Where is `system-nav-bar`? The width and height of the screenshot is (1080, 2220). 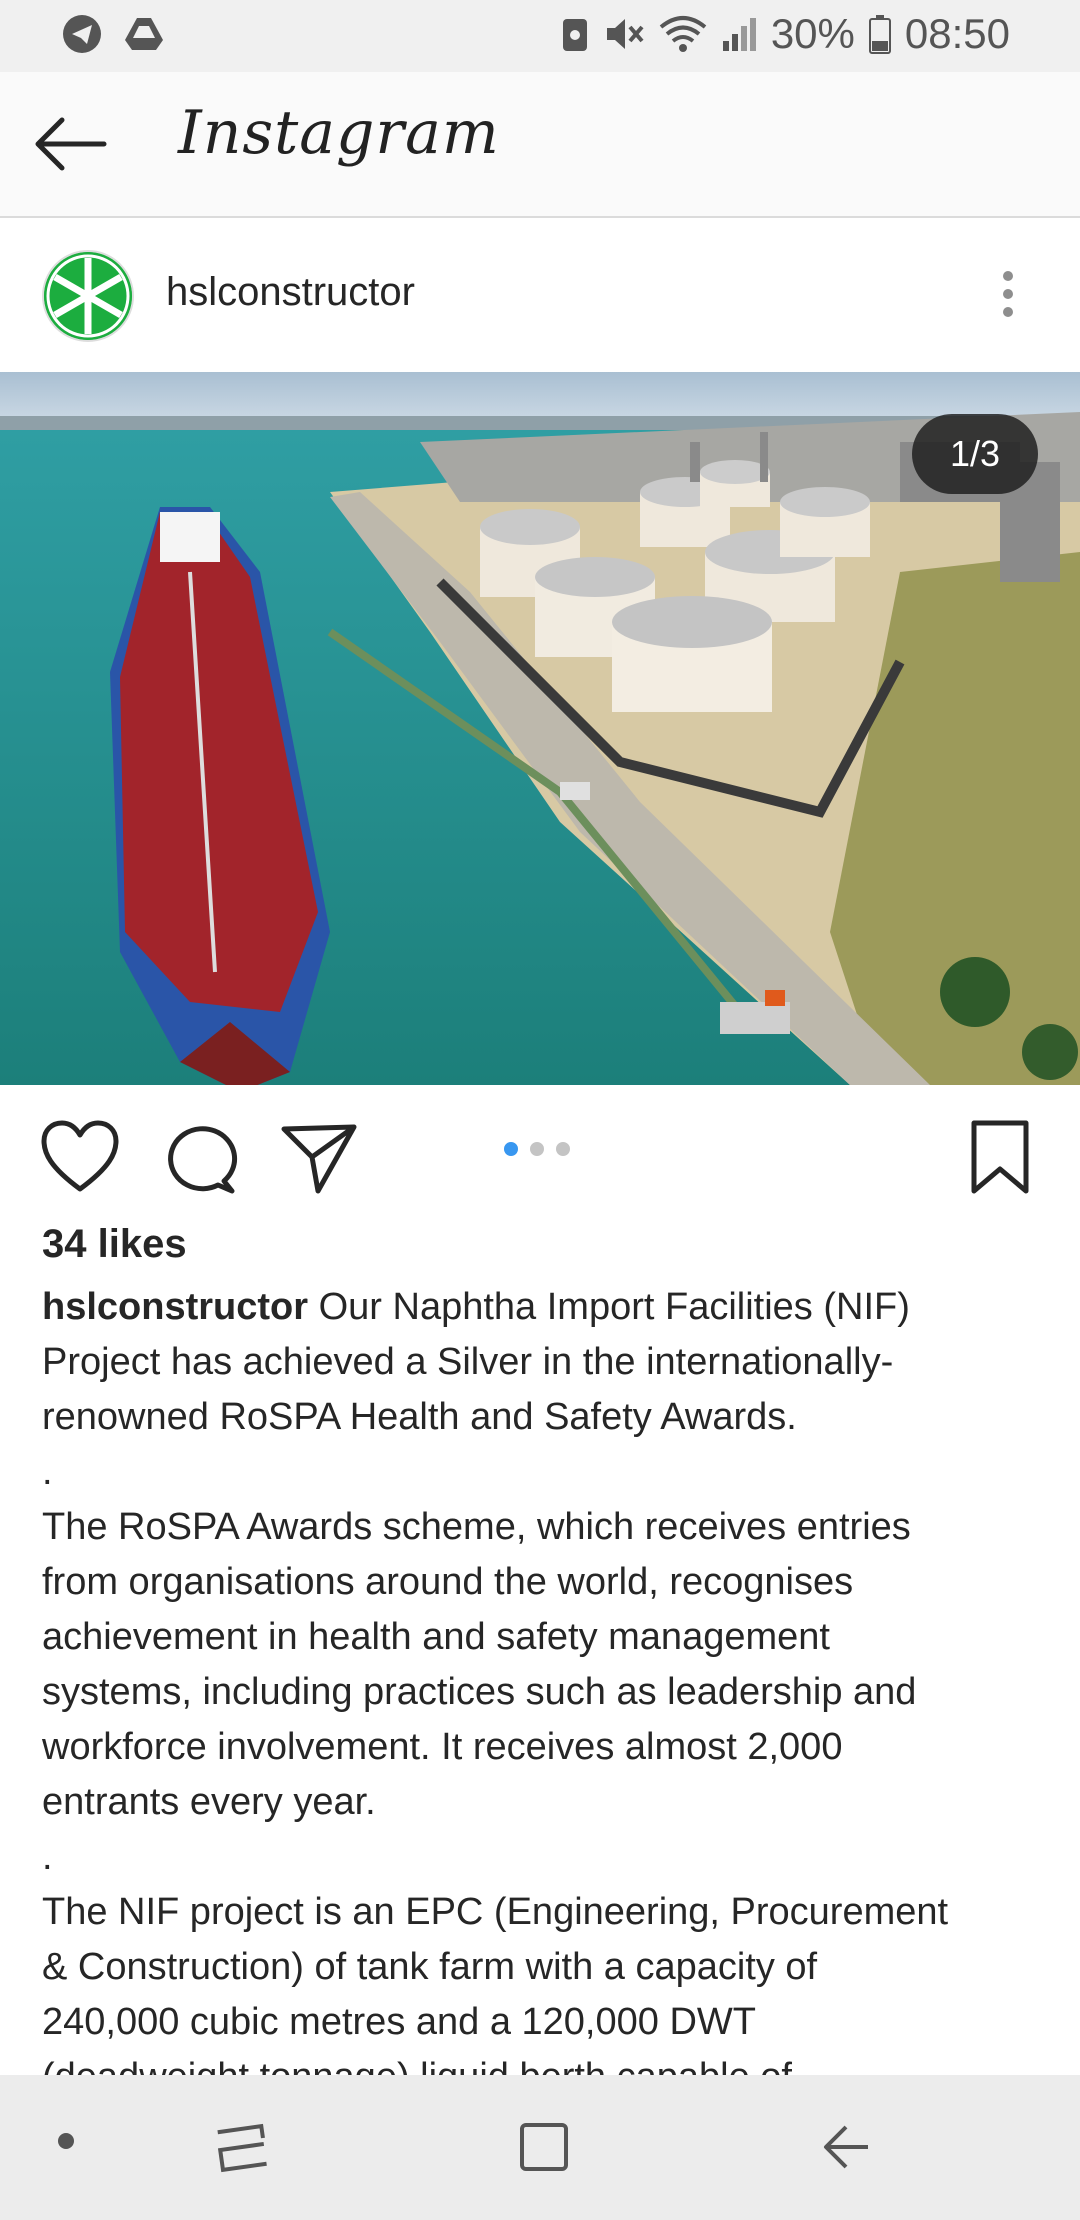
system-nav-bar is located at coordinates (540, 2147).